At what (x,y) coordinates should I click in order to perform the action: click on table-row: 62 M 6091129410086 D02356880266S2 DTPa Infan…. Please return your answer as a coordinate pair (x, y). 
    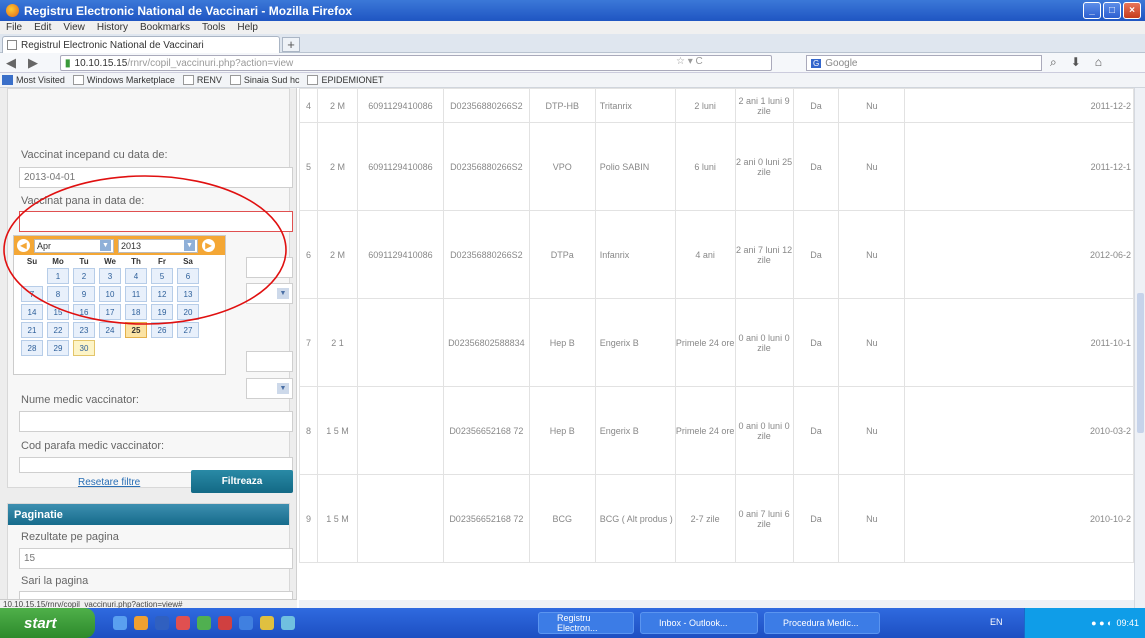
    Looking at the image, I should click on (716, 254).